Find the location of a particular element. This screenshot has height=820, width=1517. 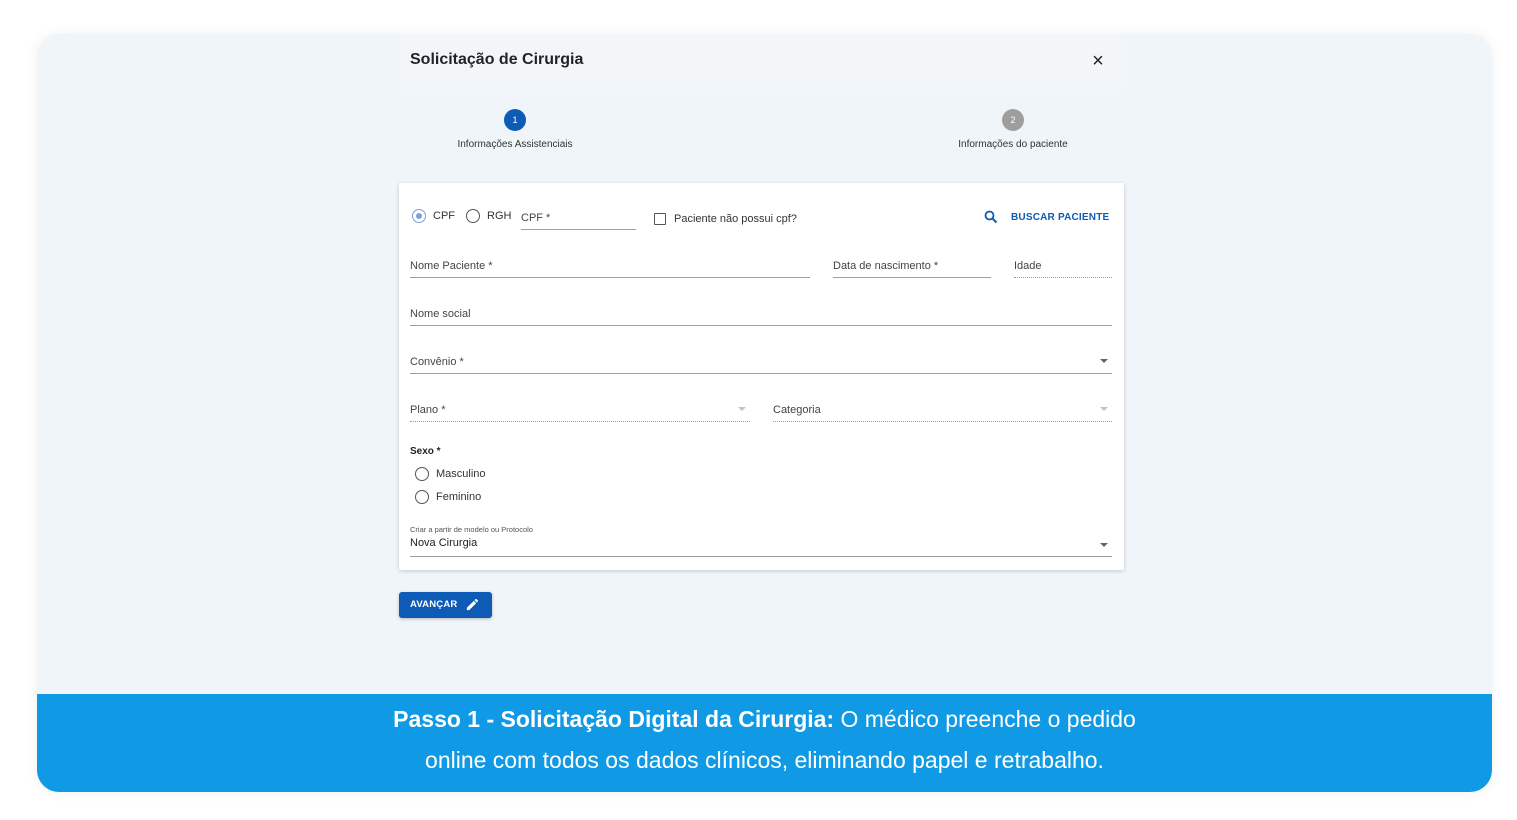

cpf-input: CPF * is located at coordinates (578, 218).